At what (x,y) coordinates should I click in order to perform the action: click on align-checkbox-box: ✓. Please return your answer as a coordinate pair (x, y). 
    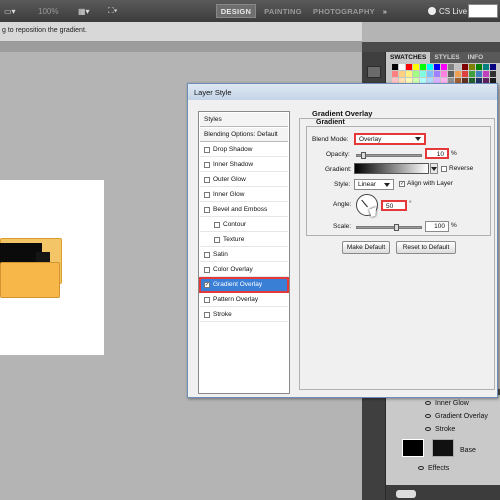
    Looking at the image, I should click on (402, 183).